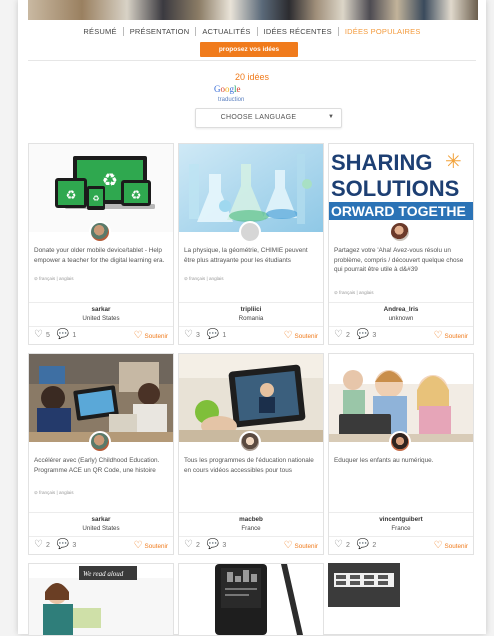  Describe the element at coordinates (258, 117) in the screenshot. I see `language-select-value: CHOOSE LANGUAGE` at that location.